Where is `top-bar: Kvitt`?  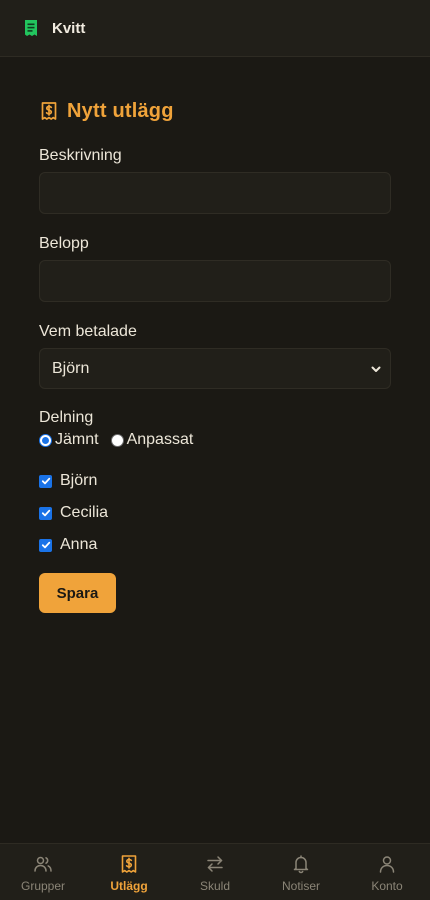 top-bar: Kvitt is located at coordinates (215, 28).